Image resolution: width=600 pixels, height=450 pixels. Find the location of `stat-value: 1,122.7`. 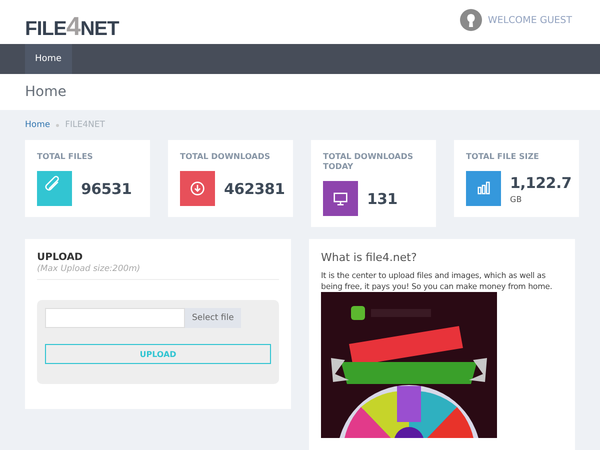

stat-value: 1,122.7 is located at coordinates (541, 183).